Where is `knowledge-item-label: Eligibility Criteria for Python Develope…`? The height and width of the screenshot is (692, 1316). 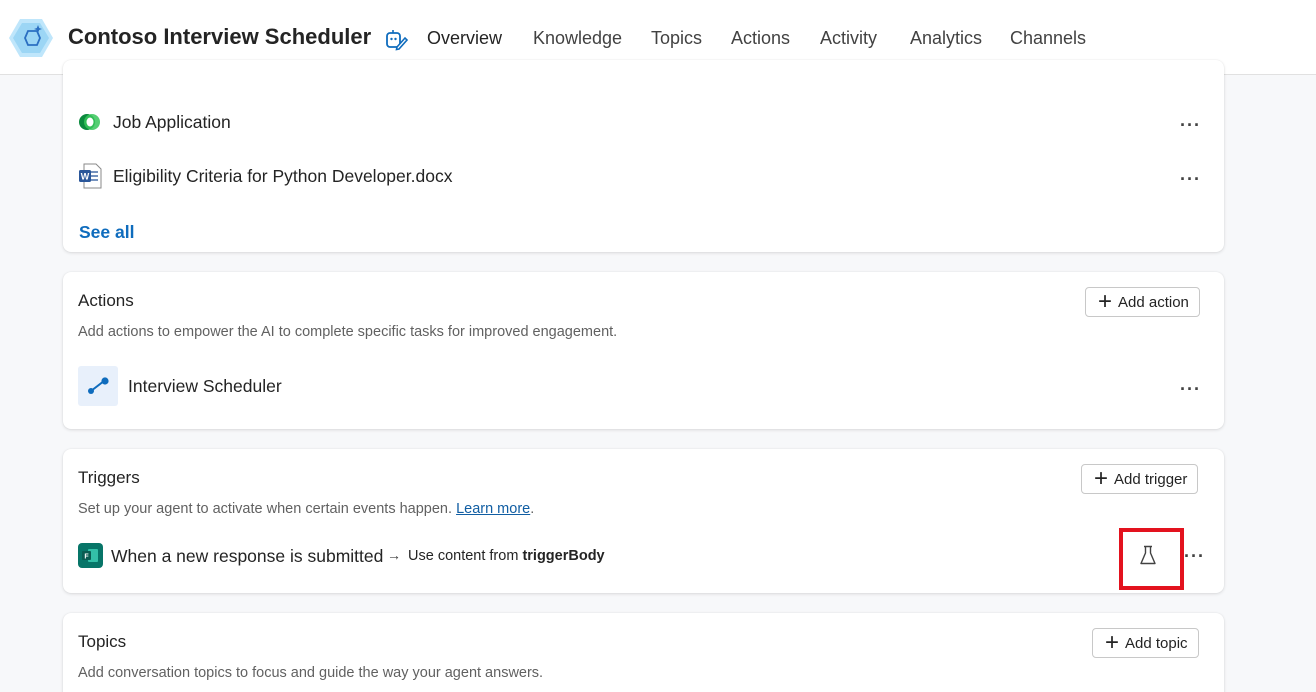 knowledge-item-label: Eligibility Criteria for Python Develope… is located at coordinates (282, 176).